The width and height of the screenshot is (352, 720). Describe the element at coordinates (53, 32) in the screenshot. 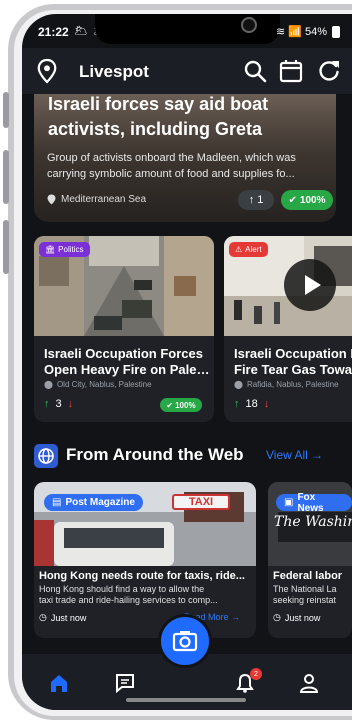

I see `status-time: 21:22` at that location.